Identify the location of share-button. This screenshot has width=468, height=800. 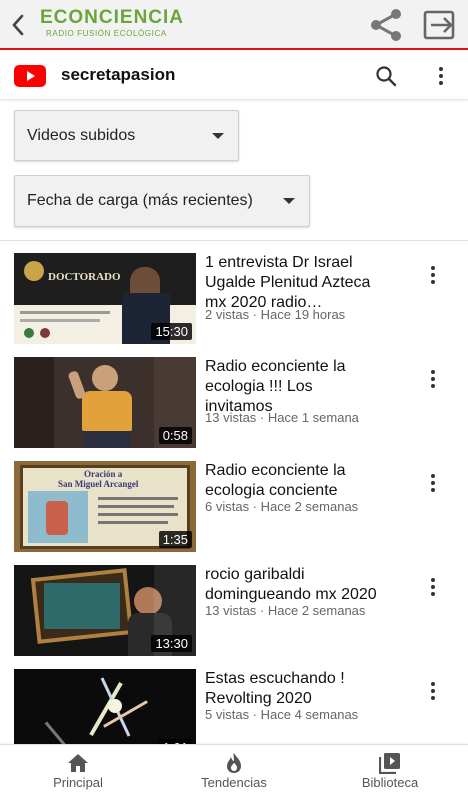
(386, 25).